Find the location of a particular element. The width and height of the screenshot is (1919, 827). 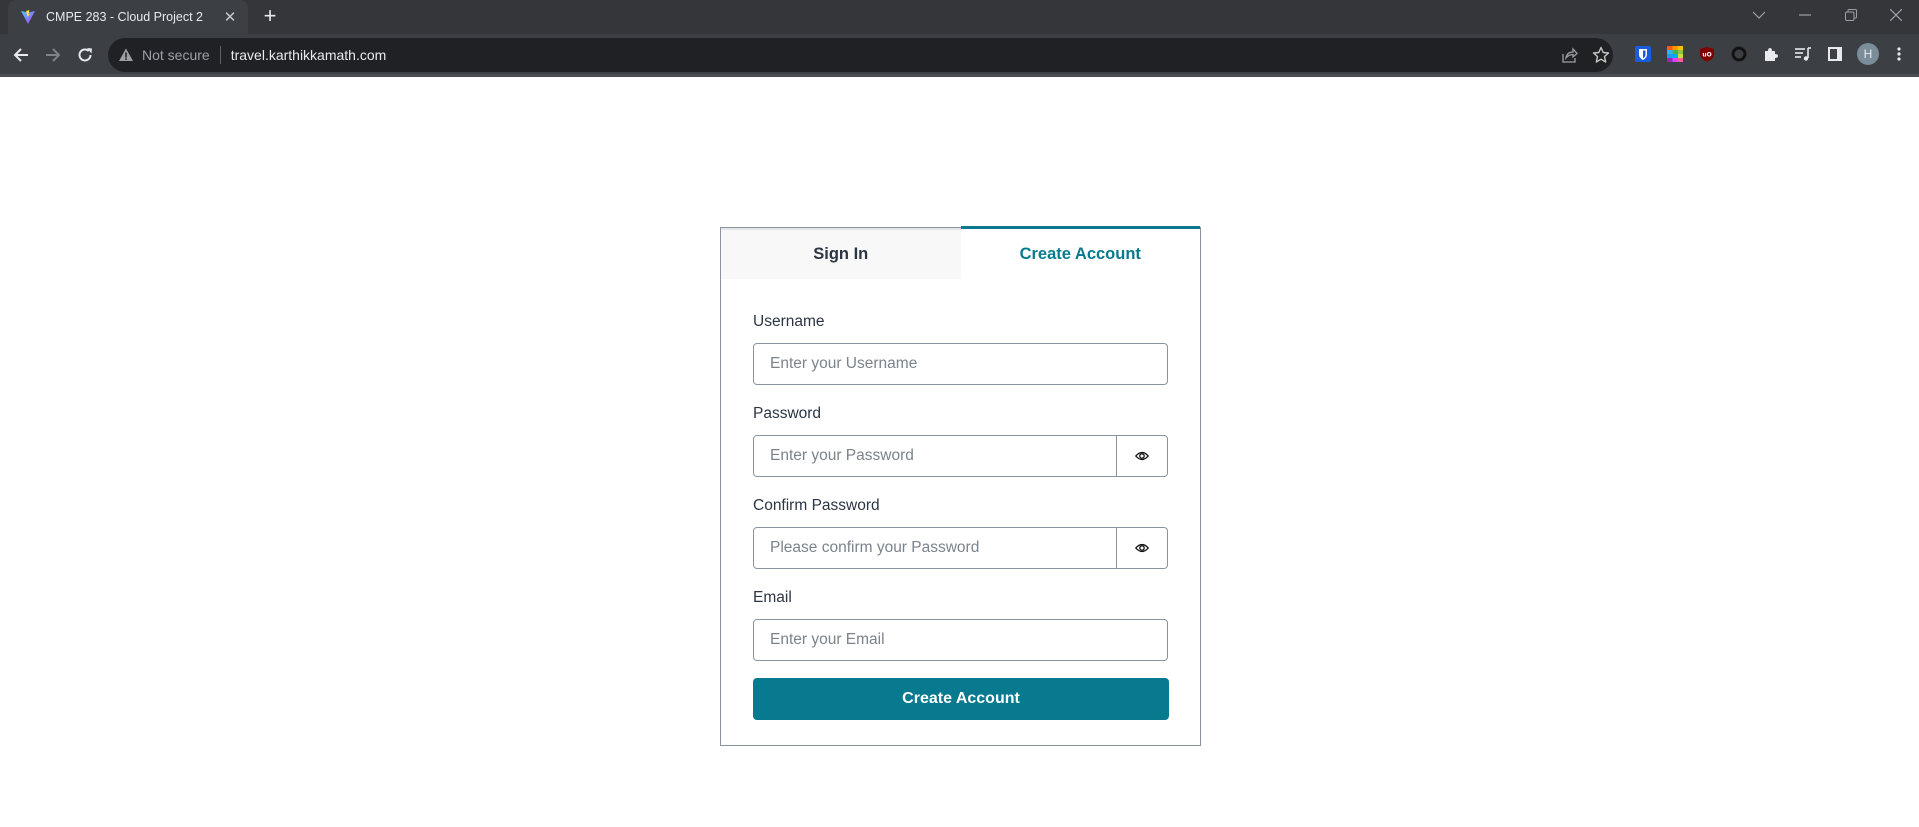

chevron-down-icon is located at coordinates (1759, 15).